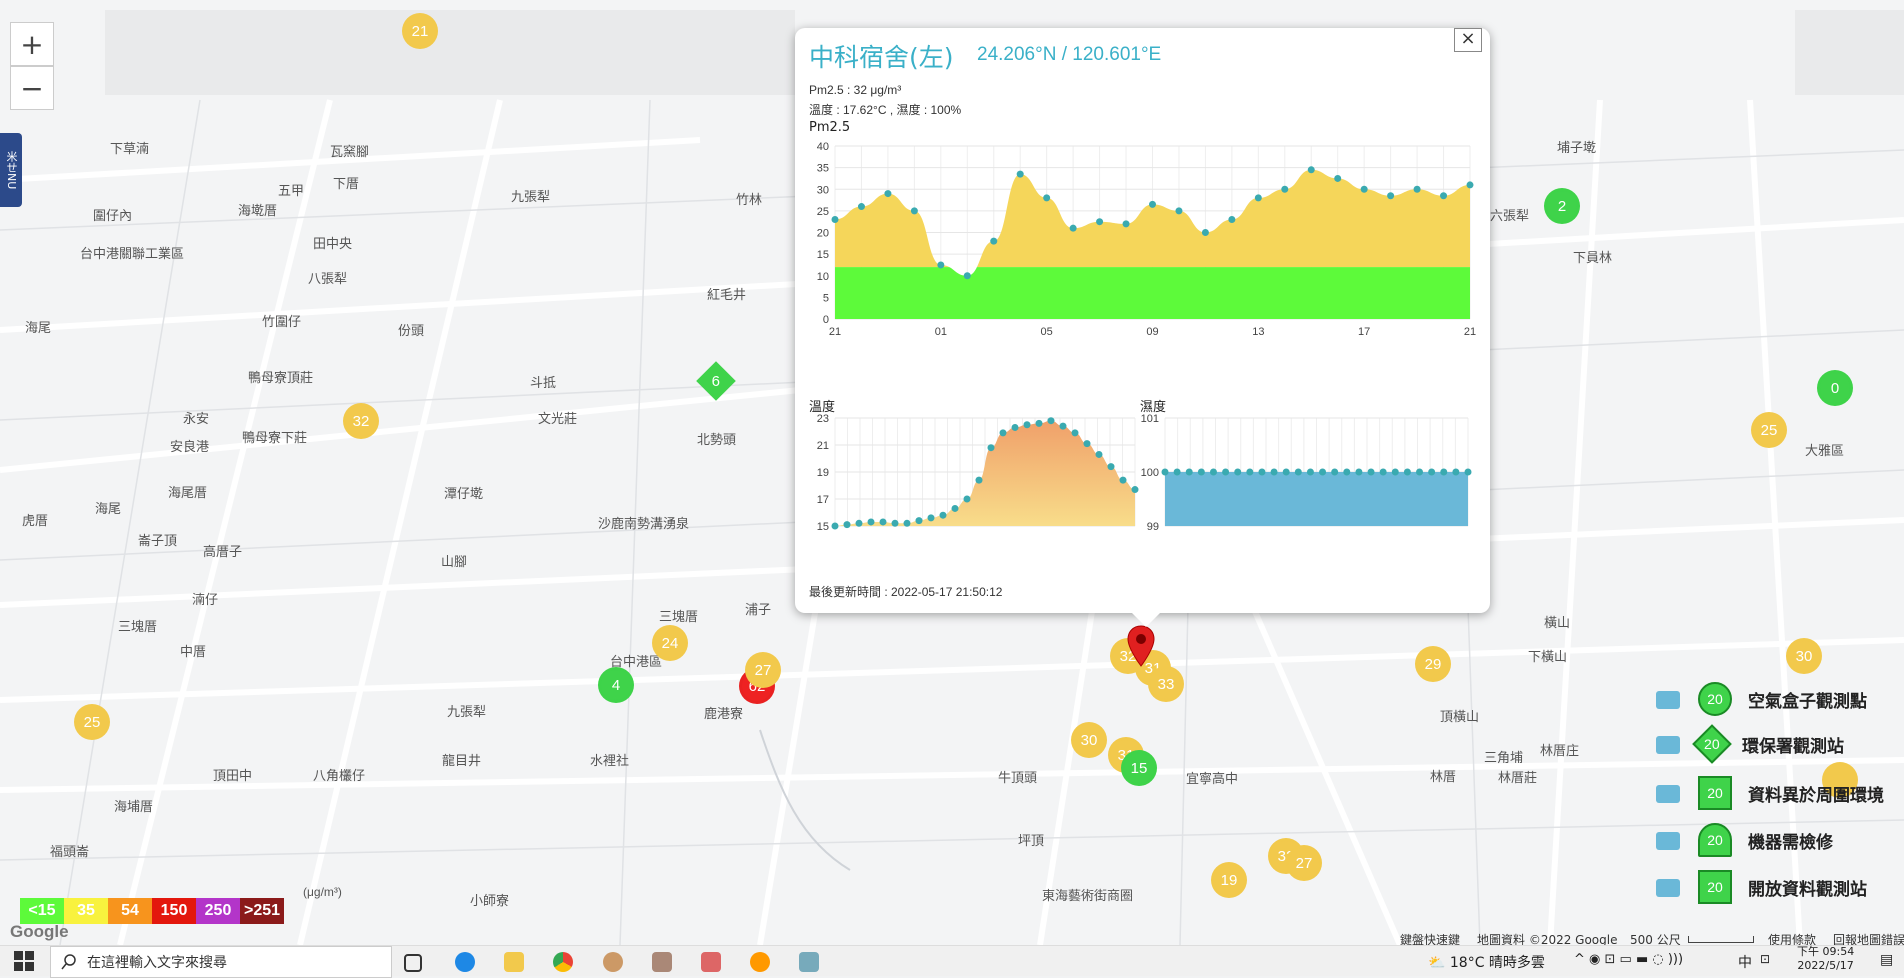  I want to click on pm25-color-legend: <15 35 54 150 250 >251, so click(152, 911).